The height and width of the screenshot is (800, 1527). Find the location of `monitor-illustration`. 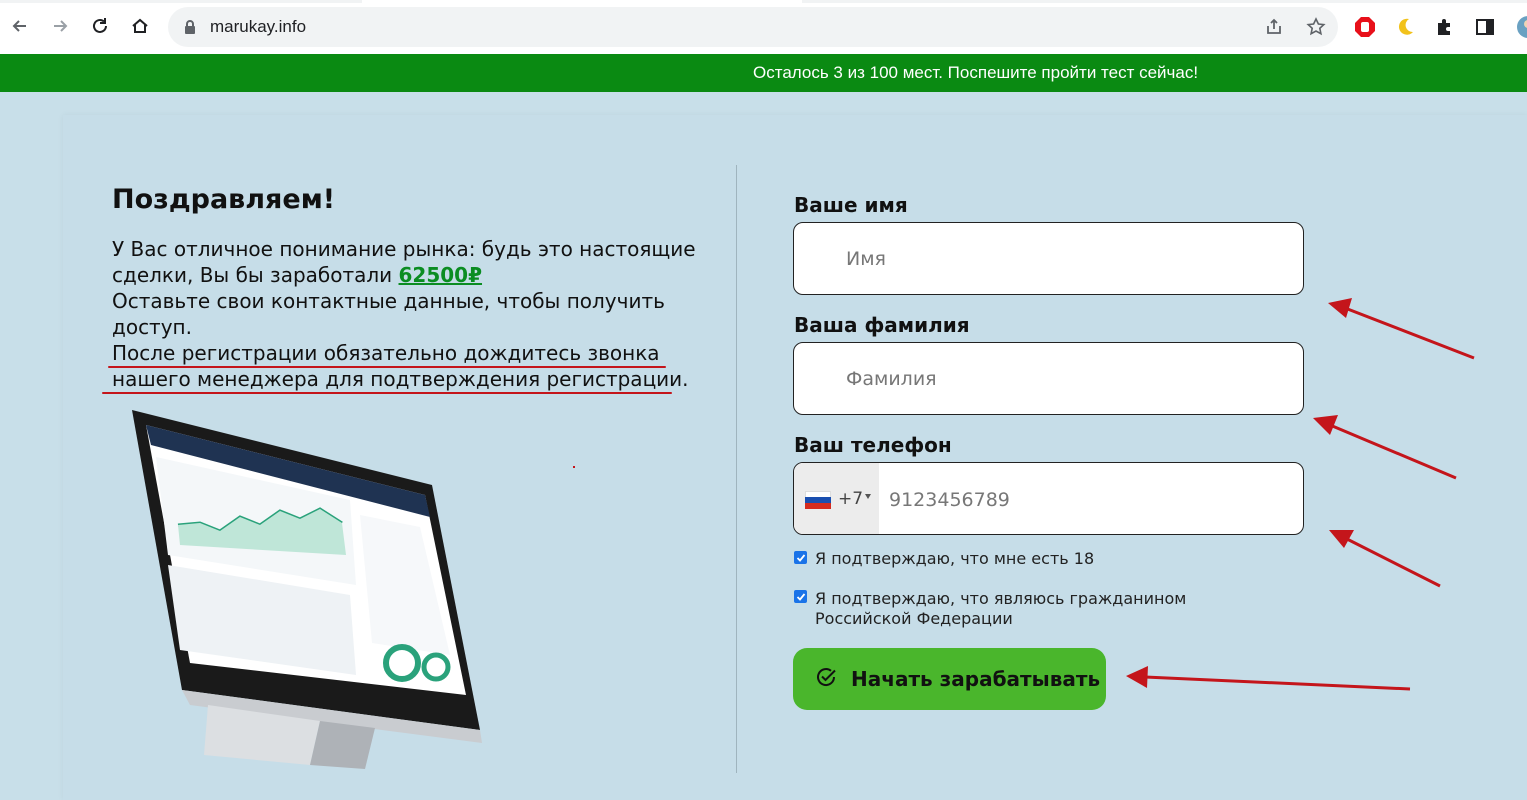

monitor-illustration is located at coordinates (307, 589).